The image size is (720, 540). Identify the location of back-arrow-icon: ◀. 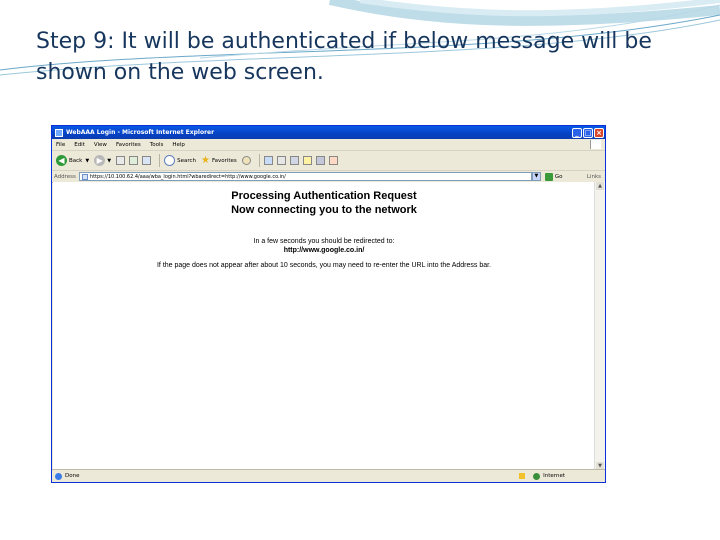
(61, 160).